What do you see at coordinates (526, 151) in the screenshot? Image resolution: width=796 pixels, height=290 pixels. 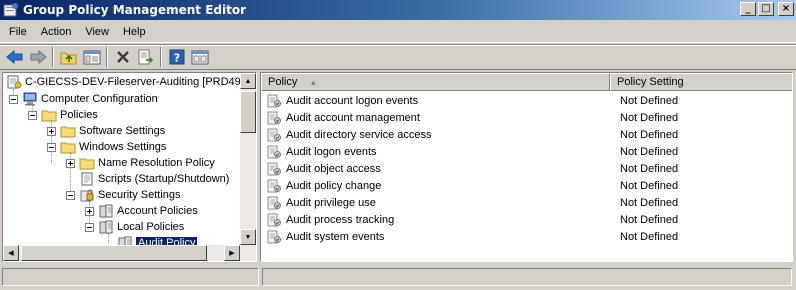 I see `table-row: Audit logon events Not Defined` at bounding box center [526, 151].